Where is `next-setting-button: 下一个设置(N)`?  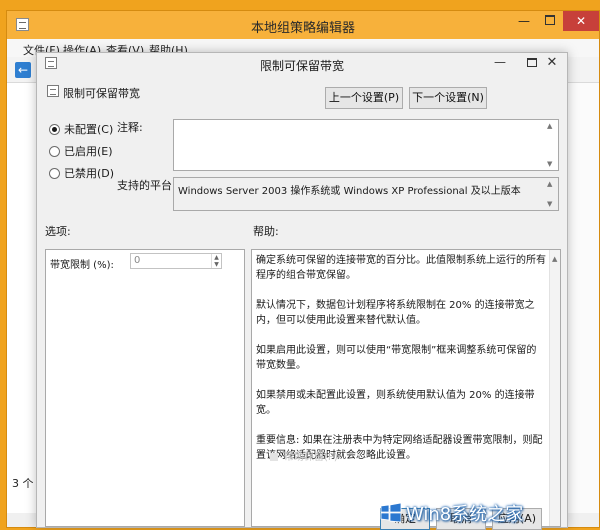
next-setting-button: 下一个设置(N) is located at coordinates (448, 98).